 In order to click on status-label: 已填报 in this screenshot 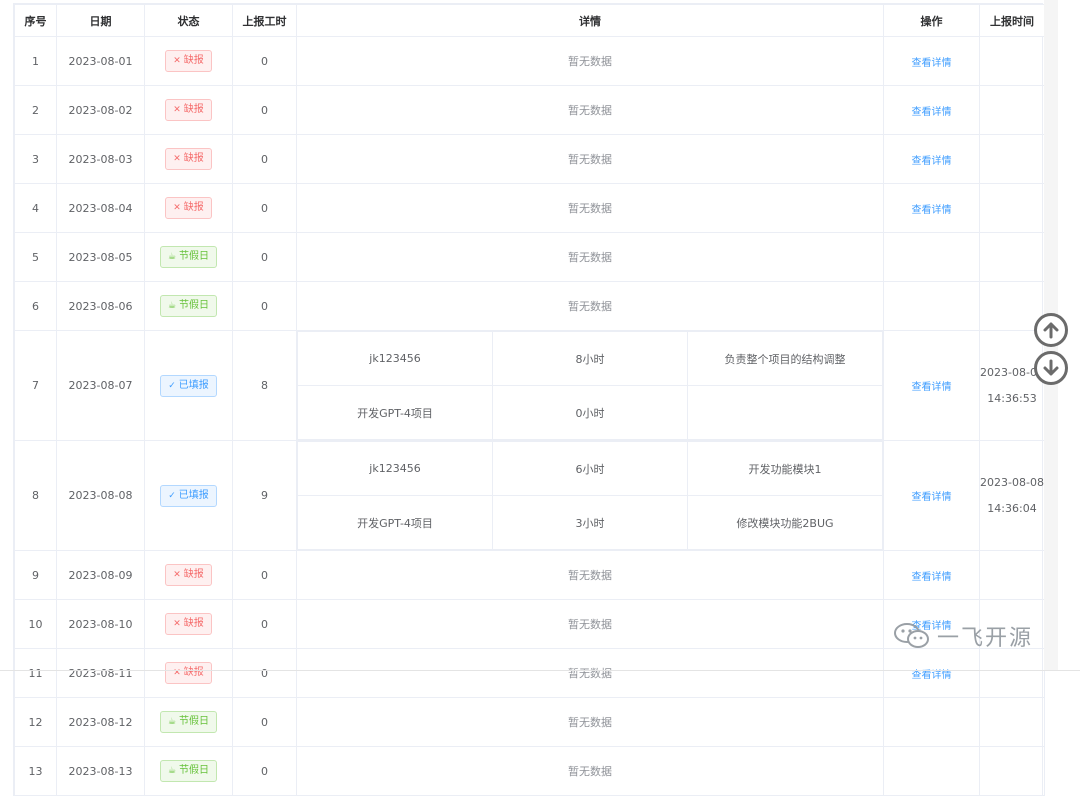, I will do `click(193, 385)`.